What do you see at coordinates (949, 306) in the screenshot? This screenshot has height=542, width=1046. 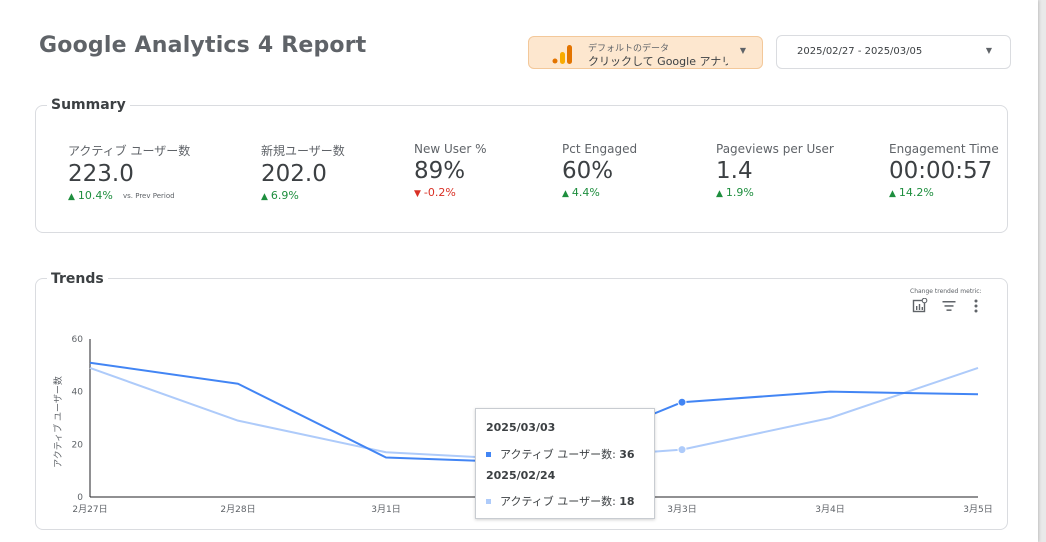 I see `filter-icon` at bounding box center [949, 306].